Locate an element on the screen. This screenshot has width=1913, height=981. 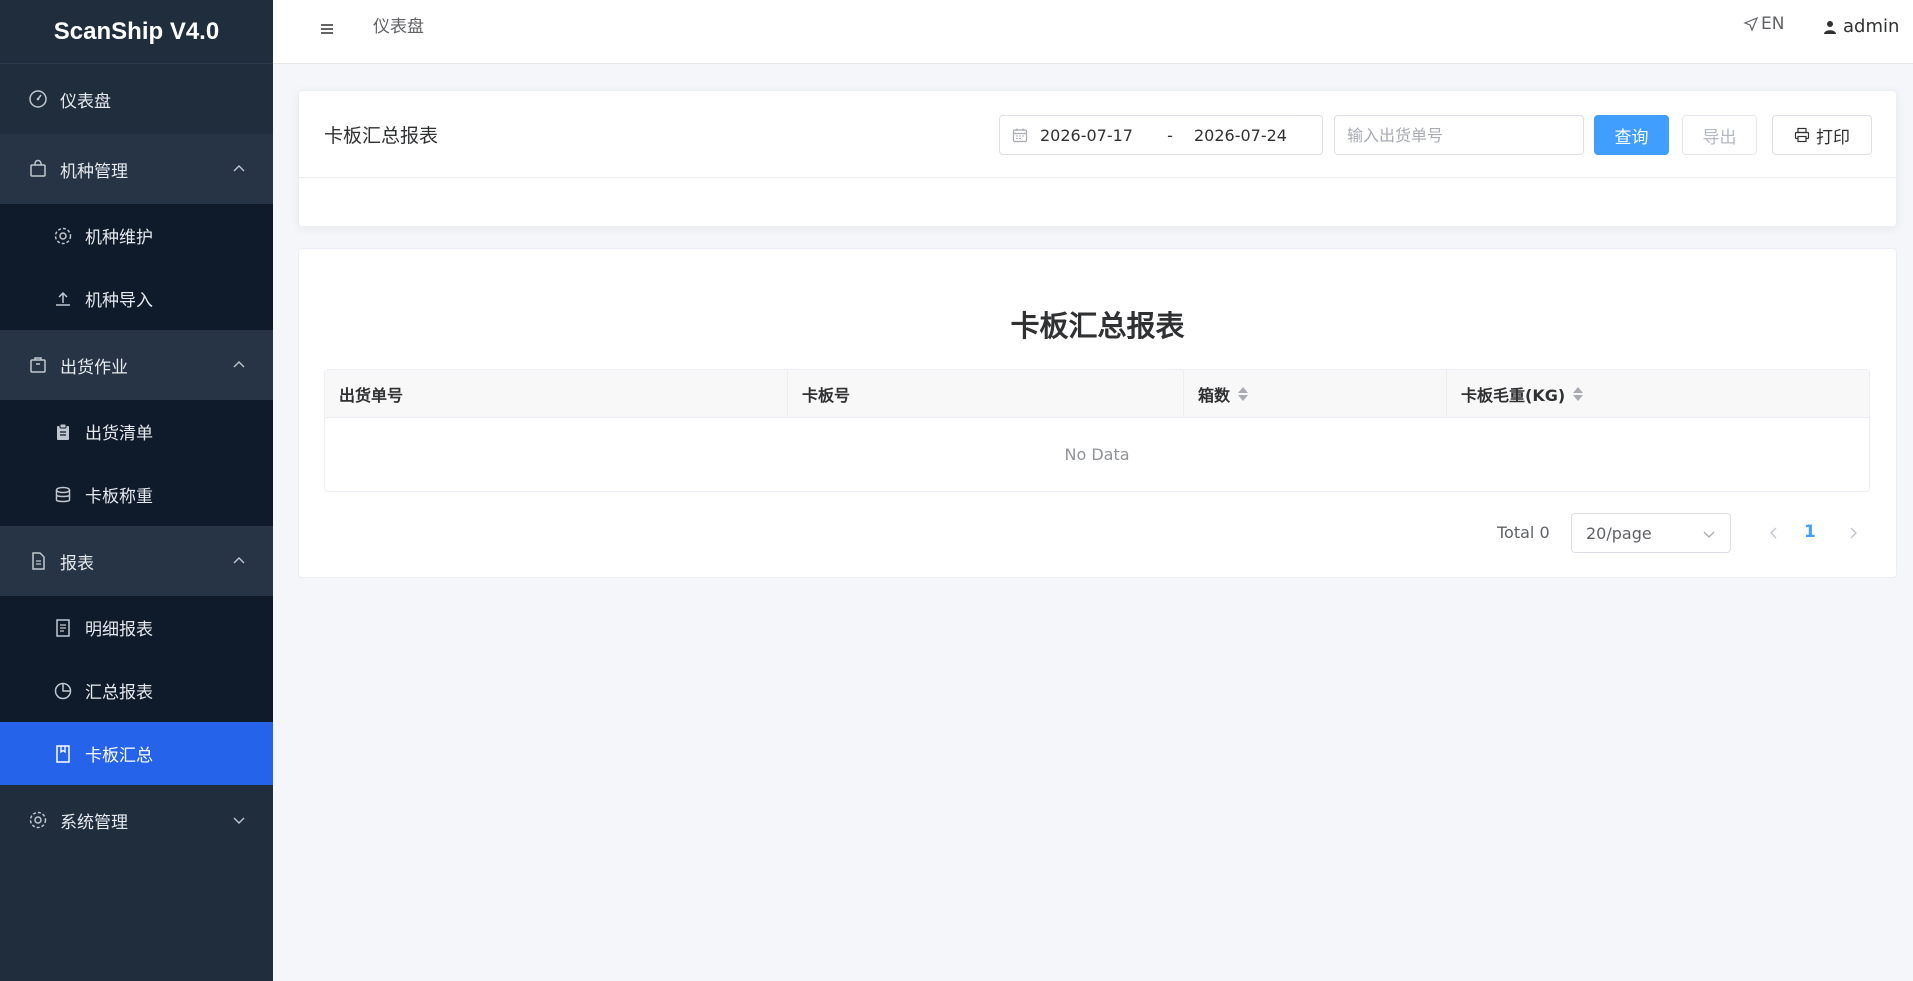
submenu-shipping: 出货清单 卡板称重 is located at coordinates (136, 463).